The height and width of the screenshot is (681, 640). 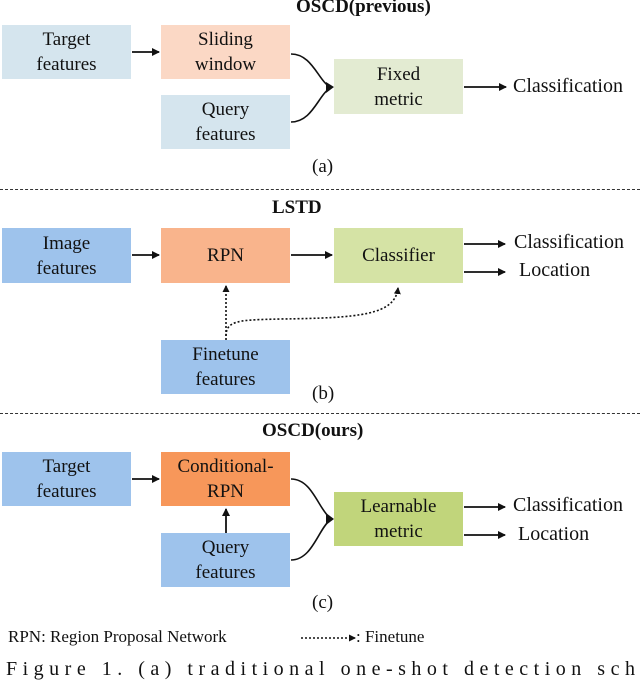 I want to click on curve-query-to-merge-a, so click(x=310, y=105).